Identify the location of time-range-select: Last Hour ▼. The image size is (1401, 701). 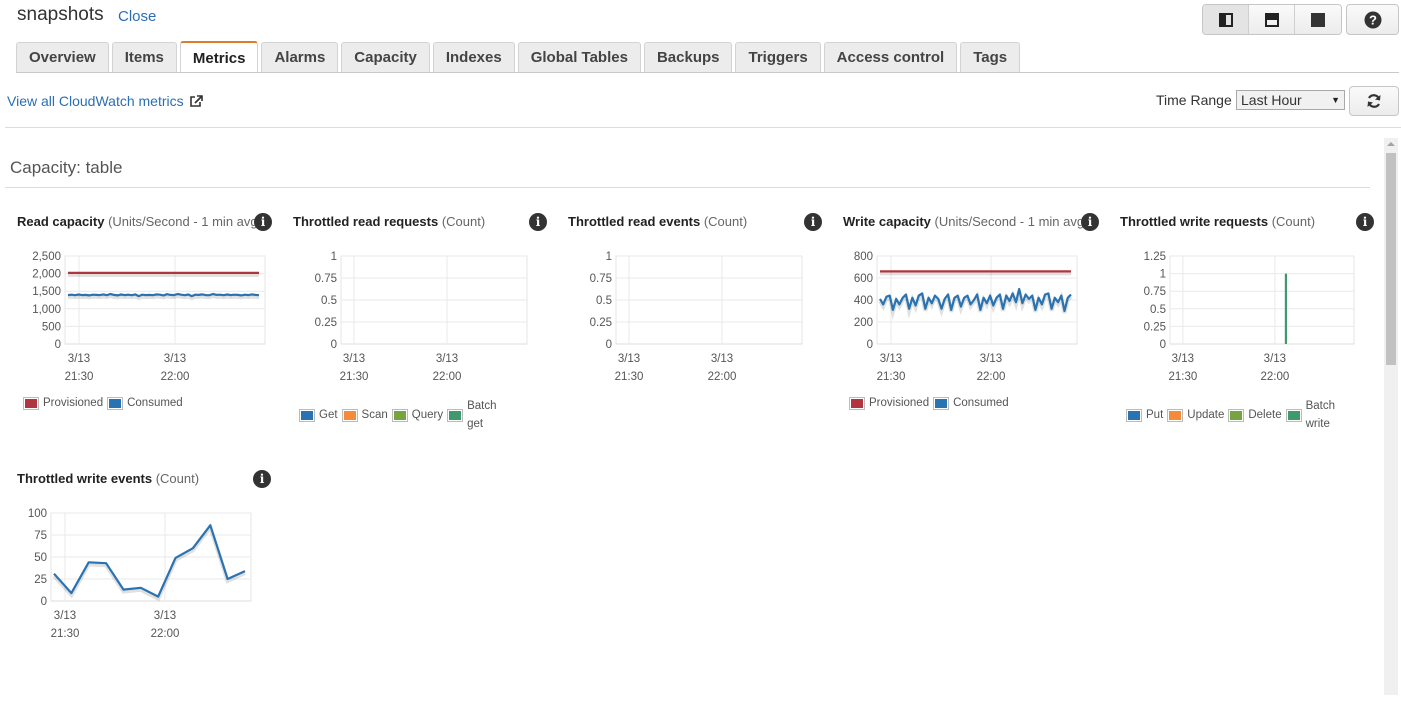
(1290, 100).